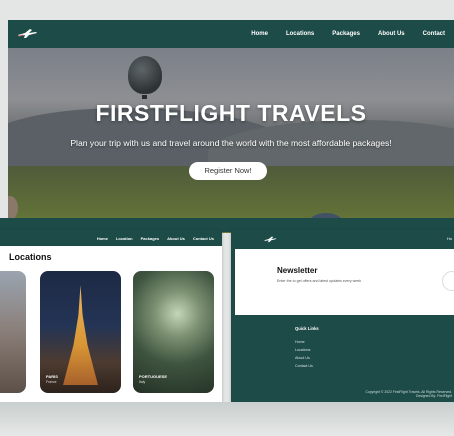  I want to click on hero-title: FIRSTFLIGHT TRAVELS, so click(231, 113).